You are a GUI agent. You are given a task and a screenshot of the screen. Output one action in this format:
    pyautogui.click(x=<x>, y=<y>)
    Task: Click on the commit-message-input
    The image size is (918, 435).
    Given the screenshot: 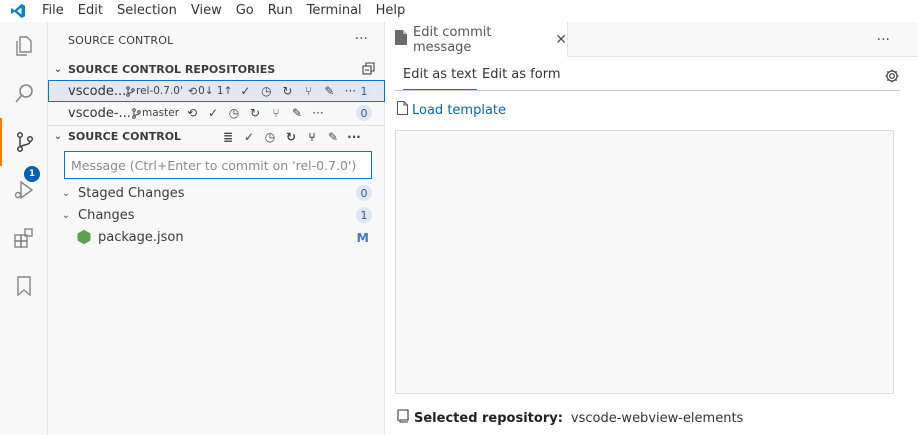 What is the action you would take?
    pyautogui.click(x=218, y=165)
    